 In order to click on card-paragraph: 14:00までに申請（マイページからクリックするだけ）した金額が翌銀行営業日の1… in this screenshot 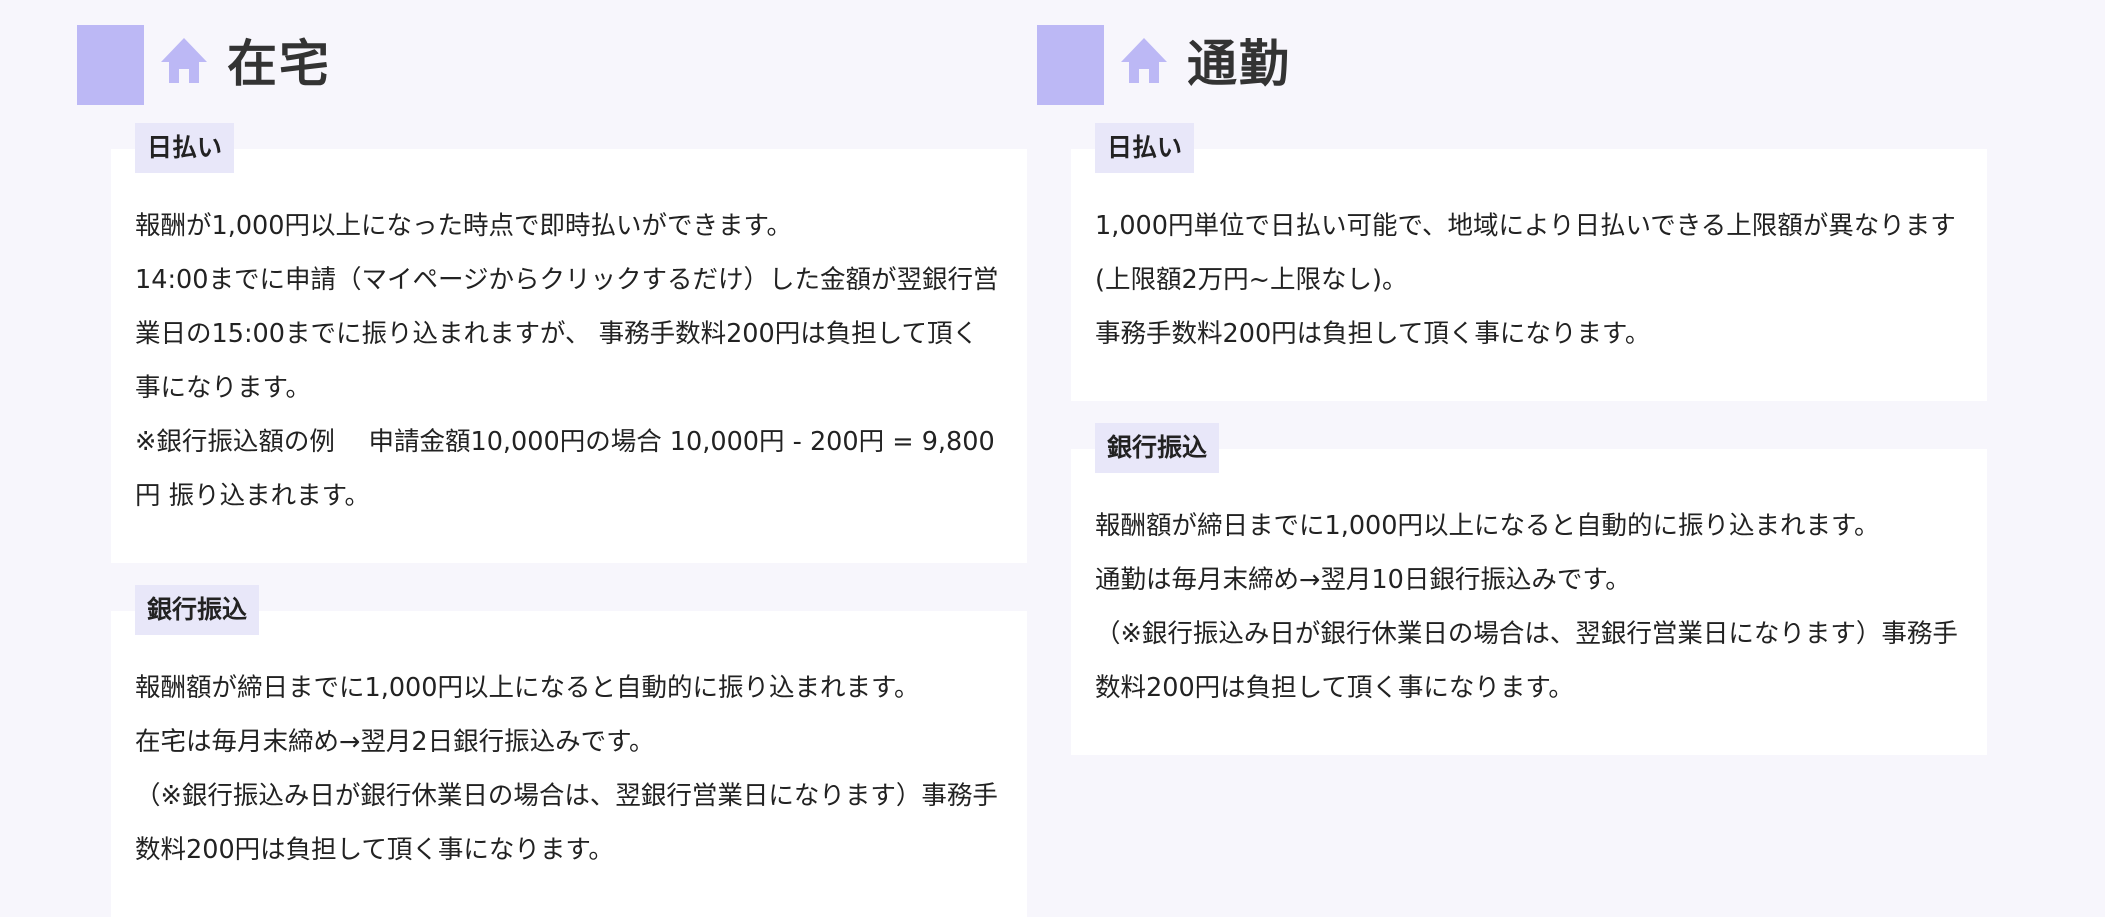, I will do `click(567, 334)`.